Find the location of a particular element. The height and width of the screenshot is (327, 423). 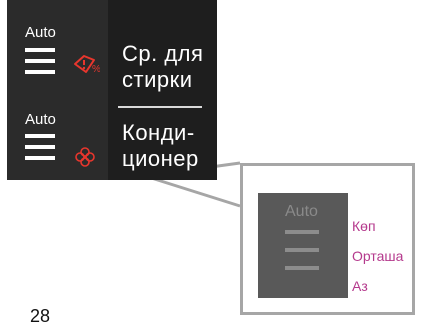

softener-auto-label: Auto is located at coordinates (40, 119).